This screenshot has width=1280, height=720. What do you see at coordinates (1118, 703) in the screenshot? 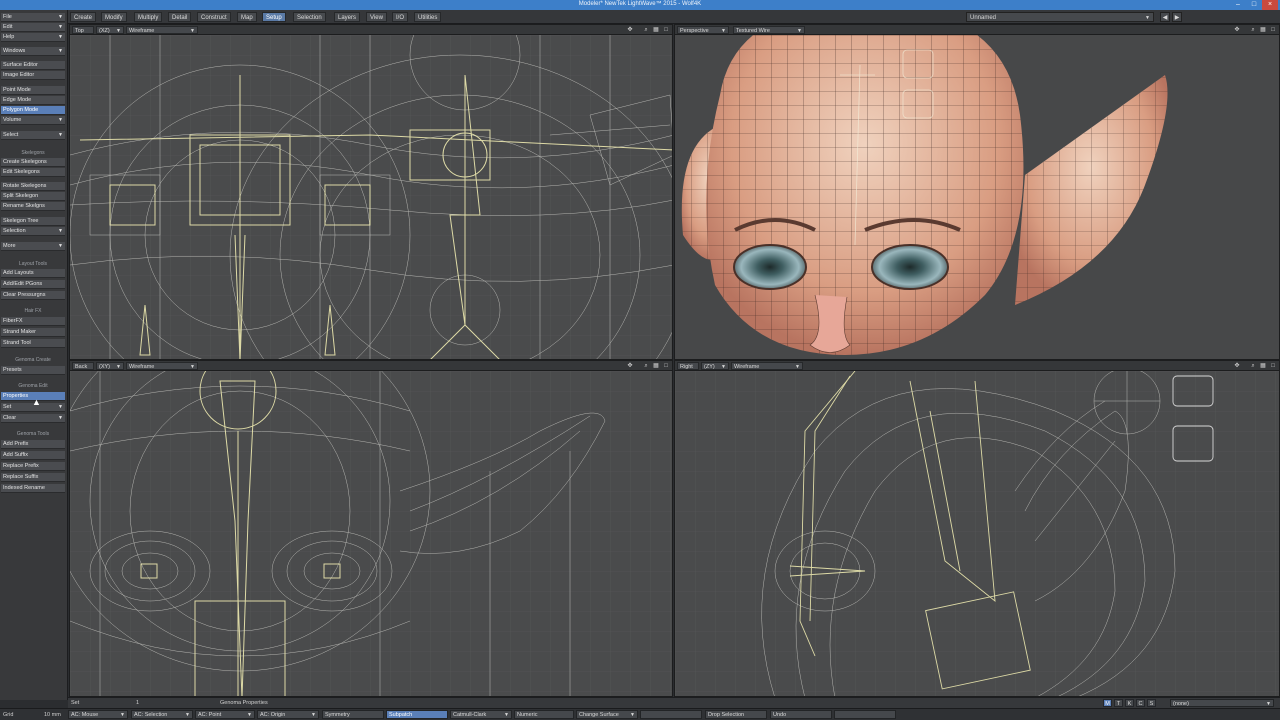
I see `mode-button-t: T` at bounding box center [1118, 703].